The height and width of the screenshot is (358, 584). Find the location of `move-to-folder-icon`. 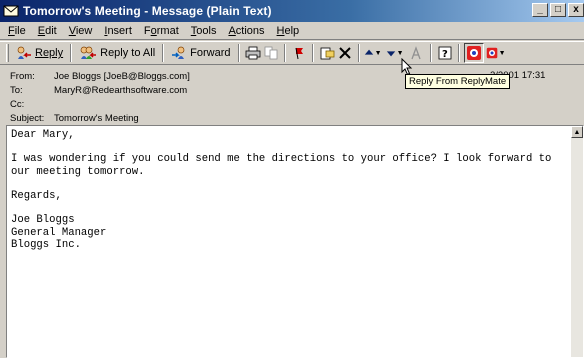

move-to-folder-icon is located at coordinates (327, 53).